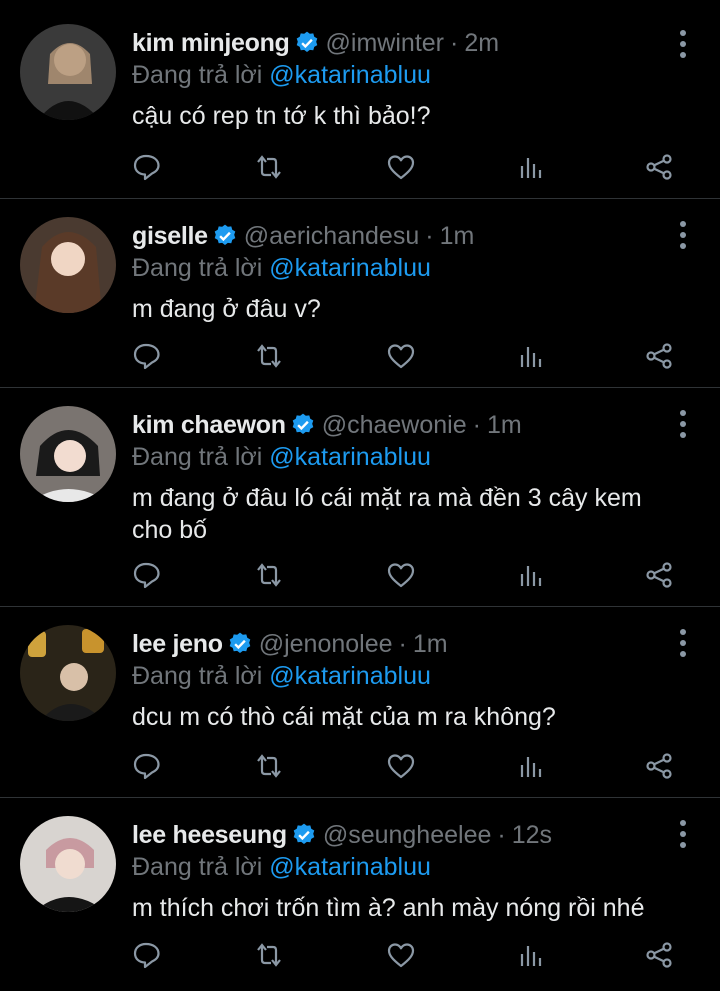  I want to click on author-handle: @imwinter, so click(385, 43).